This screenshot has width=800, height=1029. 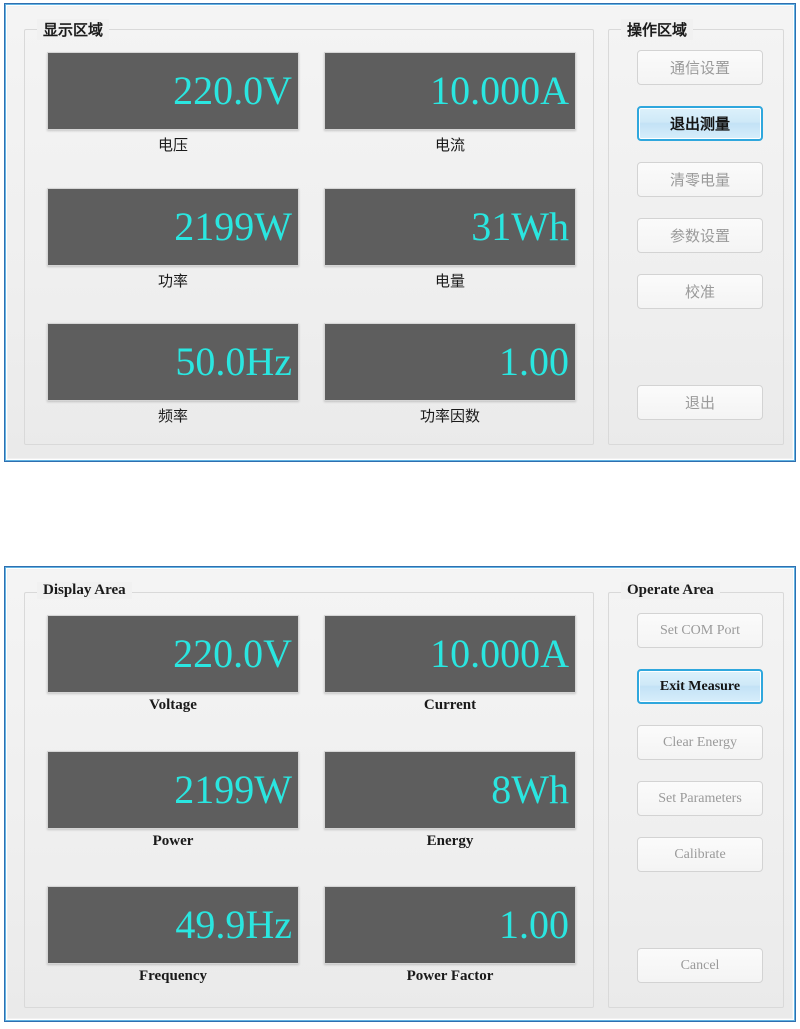 I want to click on meter-value-voltage-cn: 220.0V, so click(x=232, y=90).